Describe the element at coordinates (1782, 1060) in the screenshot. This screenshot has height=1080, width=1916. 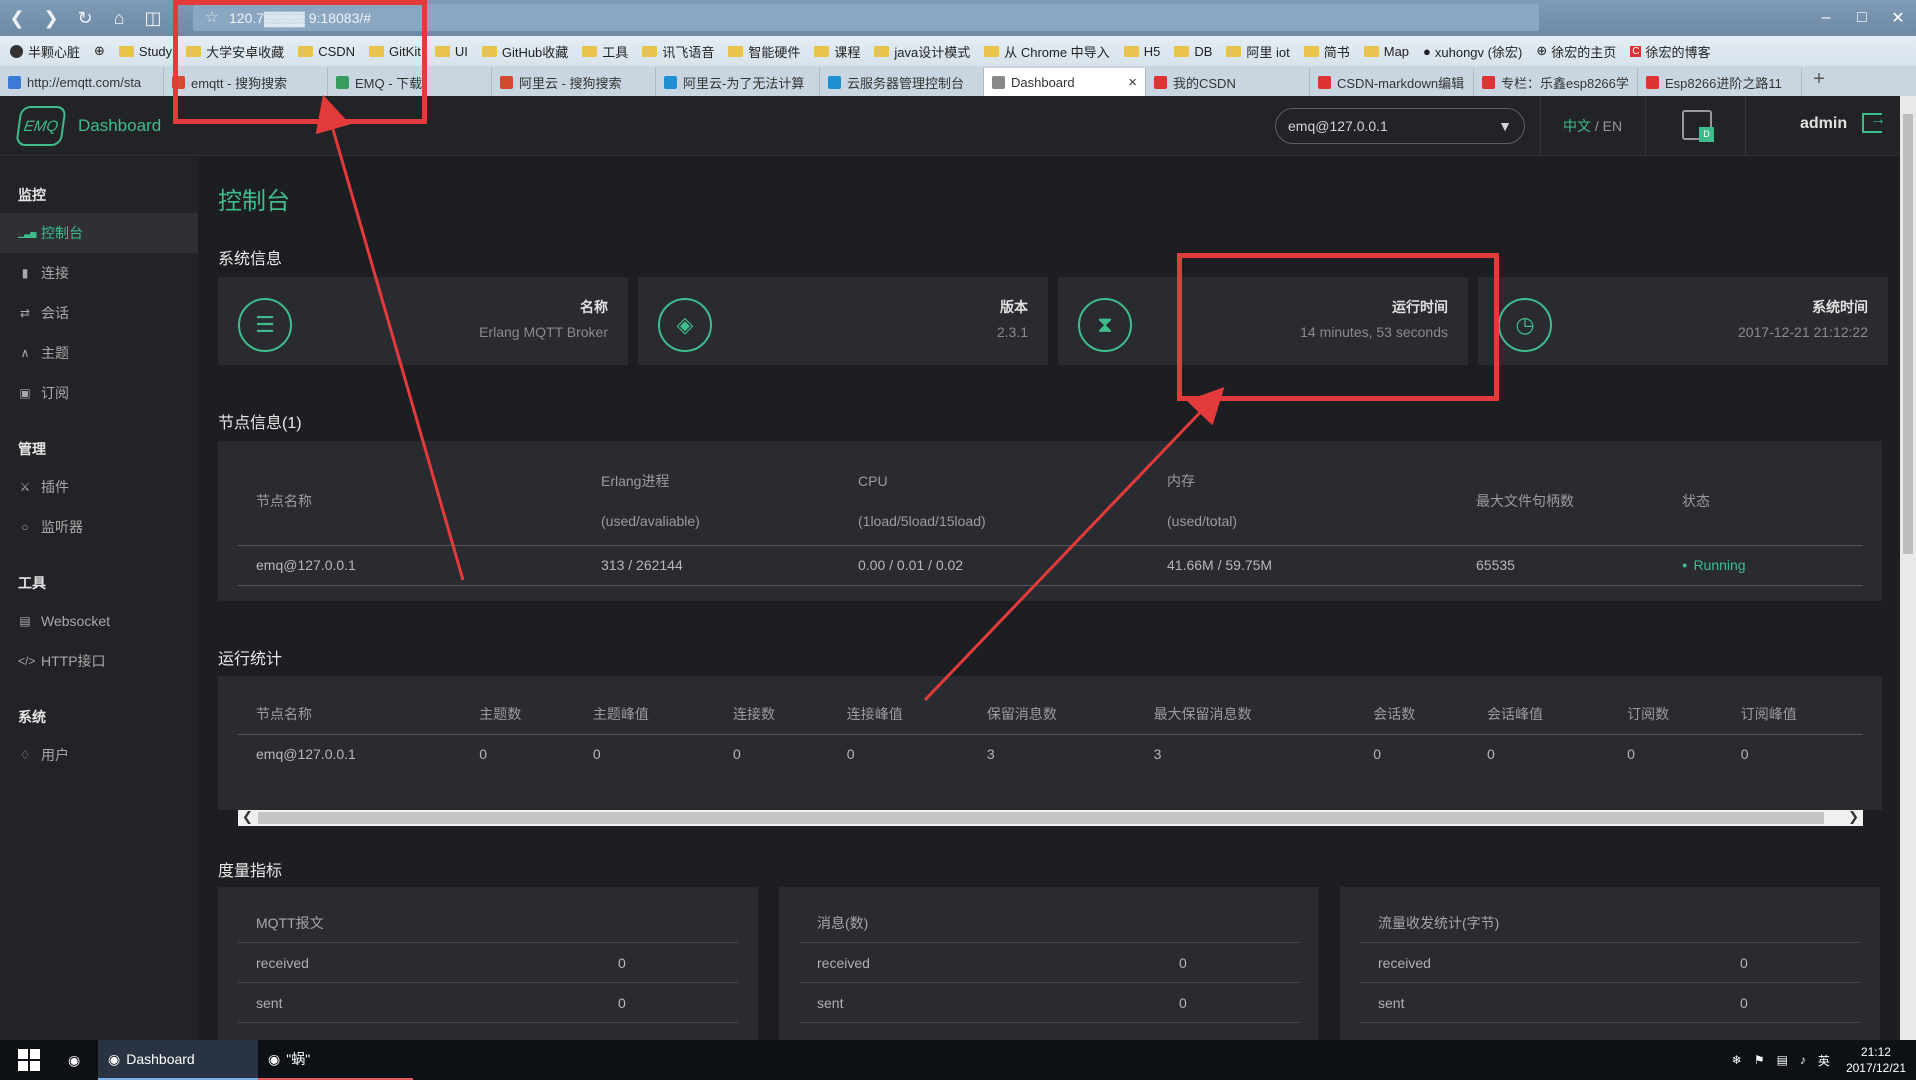
I see `network-icon: ▤` at that location.